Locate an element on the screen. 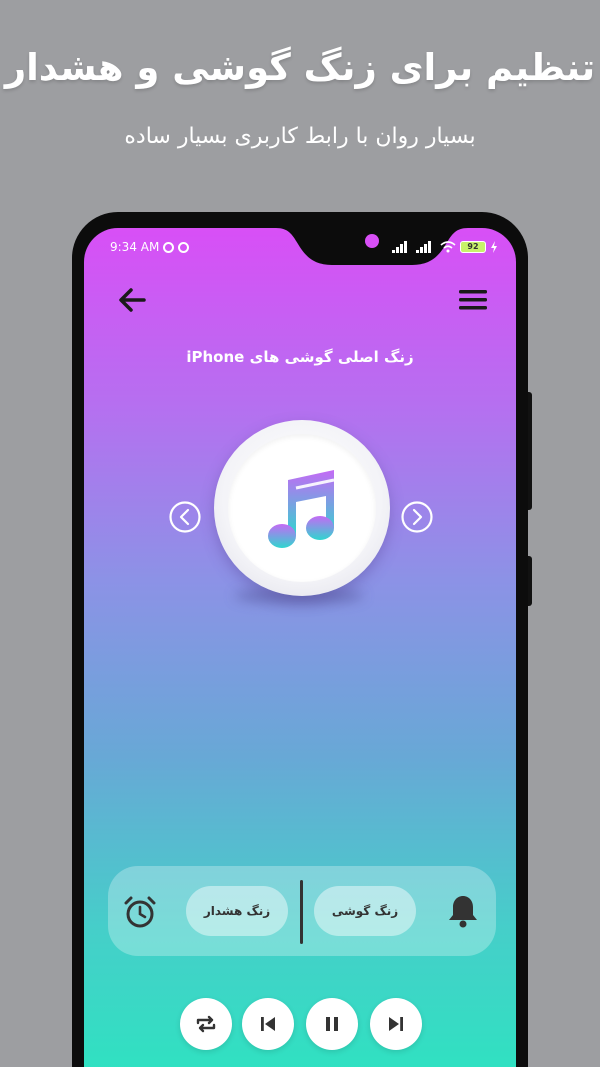 The image size is (600, 1067). arrow-left-icon is located at coordinates (132, 300).